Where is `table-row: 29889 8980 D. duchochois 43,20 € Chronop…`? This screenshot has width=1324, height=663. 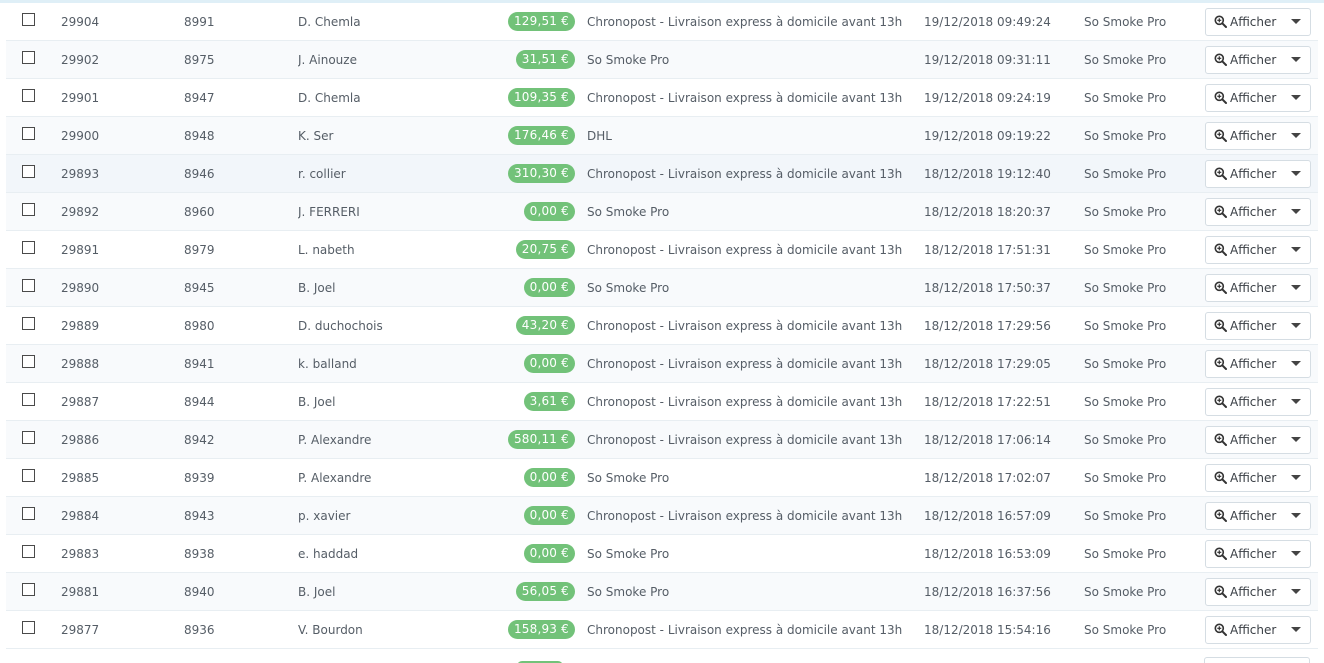
table-row: 29889 8980 D. duchochois 43,20 € Chronop… is located at coordinates (662, 325).